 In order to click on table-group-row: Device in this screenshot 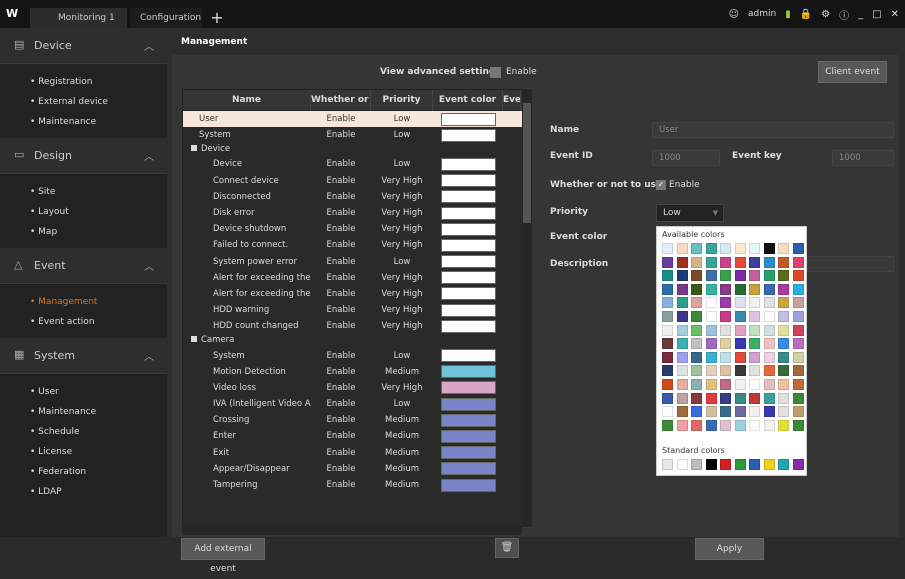, I will do `click(357, 149)`.